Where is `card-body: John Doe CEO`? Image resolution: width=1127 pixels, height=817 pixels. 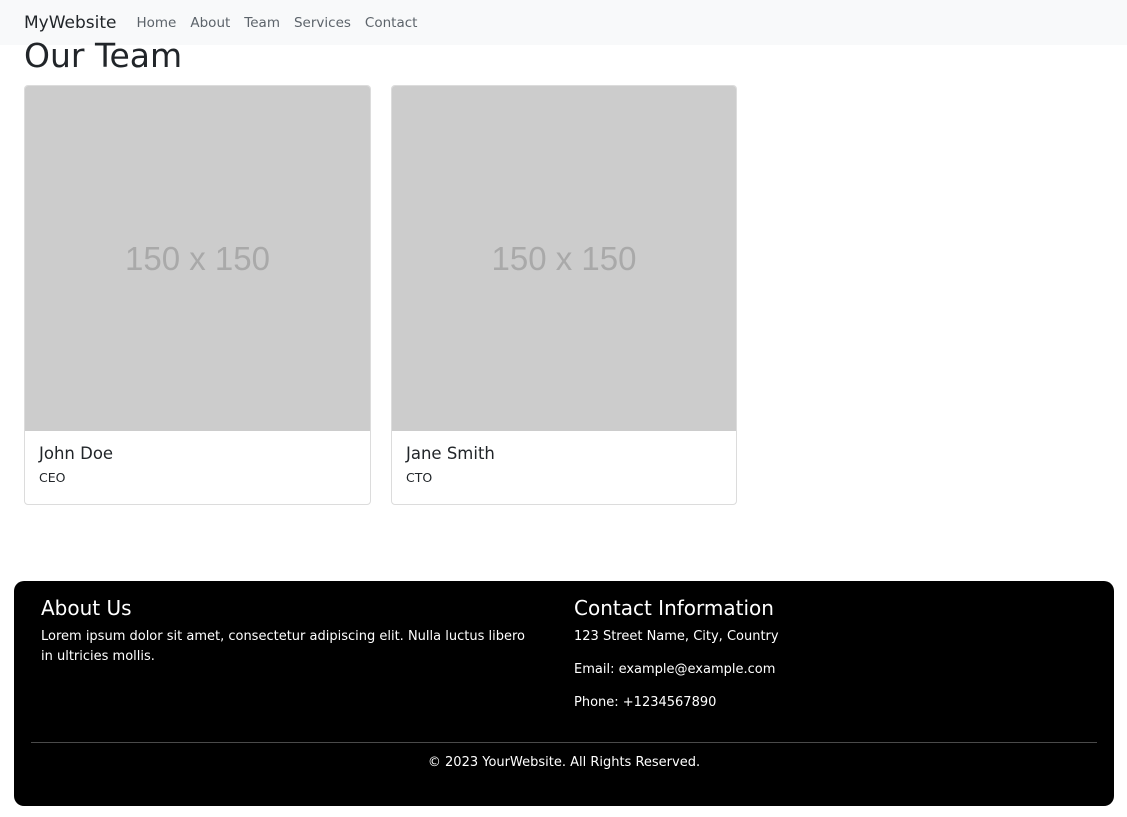
card-body: John Doe CEO is located at coordinates (197, 464).